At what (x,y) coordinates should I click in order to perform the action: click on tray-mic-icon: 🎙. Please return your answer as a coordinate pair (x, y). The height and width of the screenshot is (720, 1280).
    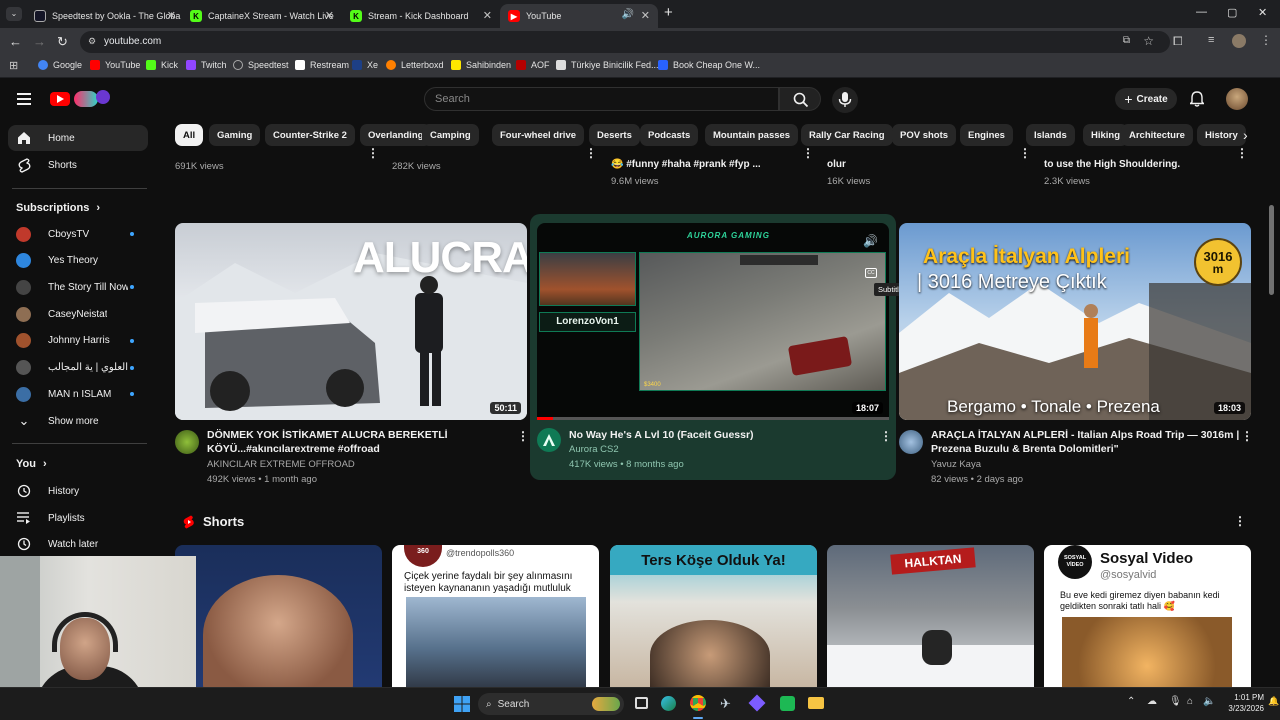
    Looking at the image, I should click on (1175, 701).